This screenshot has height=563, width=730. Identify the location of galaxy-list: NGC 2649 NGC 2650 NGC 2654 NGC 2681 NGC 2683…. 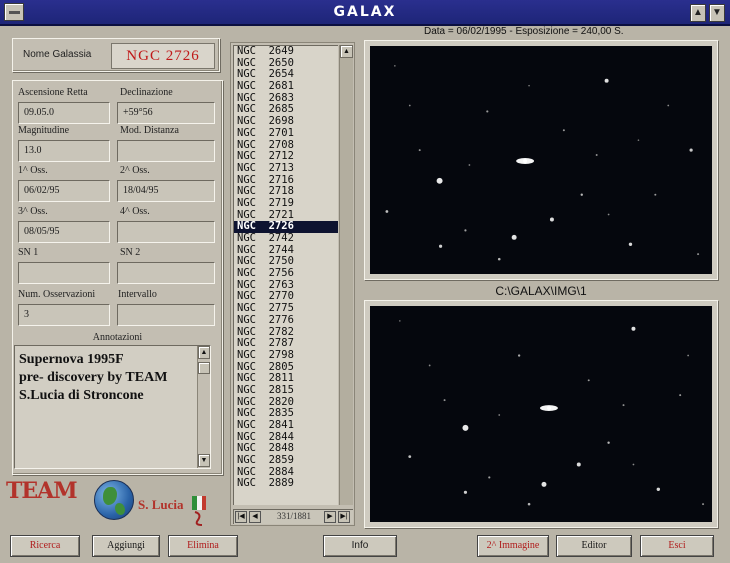
(285, 275).